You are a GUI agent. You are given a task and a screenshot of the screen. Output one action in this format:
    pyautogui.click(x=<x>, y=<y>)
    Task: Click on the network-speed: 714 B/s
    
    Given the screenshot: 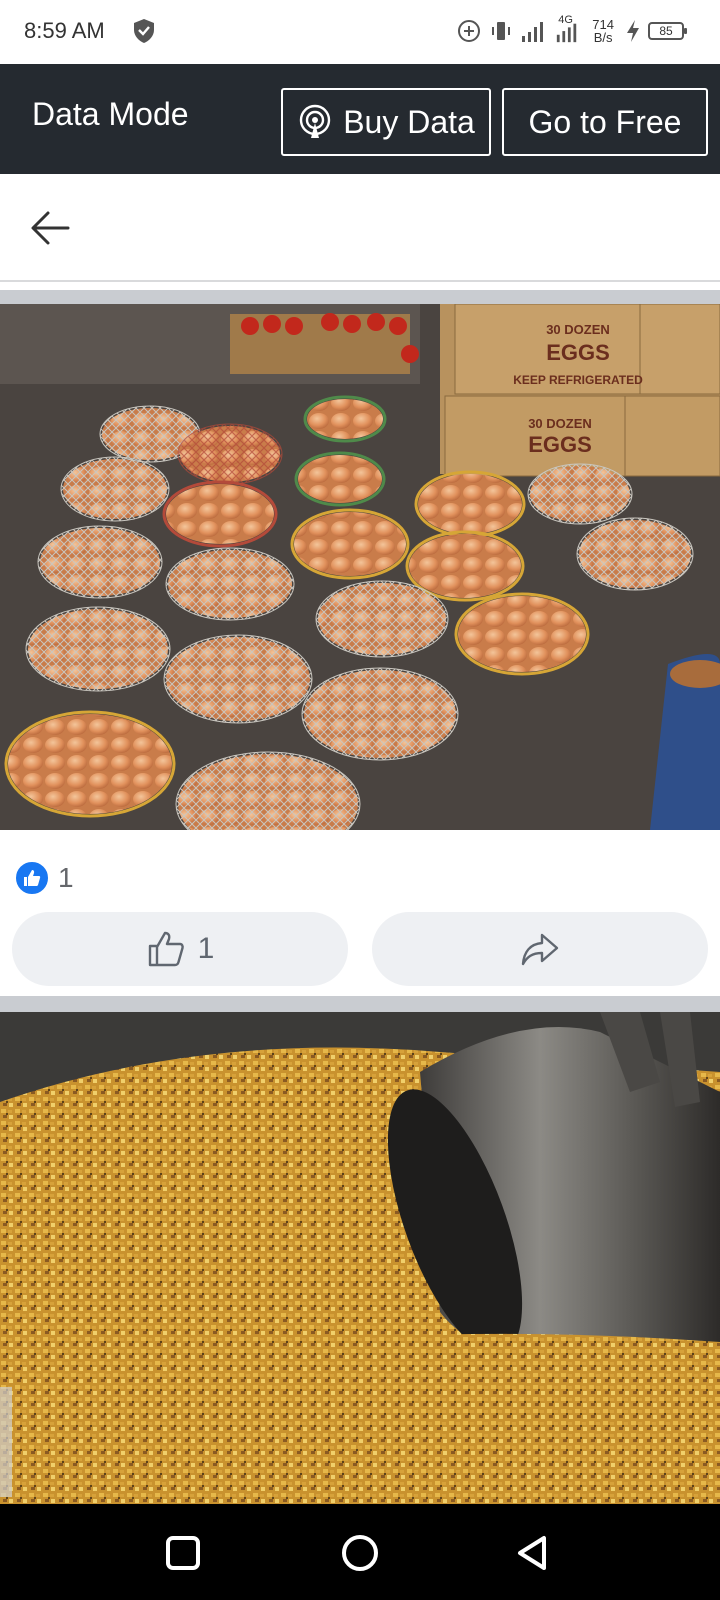 What is the action you would take?
    pyautogui.click(x=603, y=31)
    